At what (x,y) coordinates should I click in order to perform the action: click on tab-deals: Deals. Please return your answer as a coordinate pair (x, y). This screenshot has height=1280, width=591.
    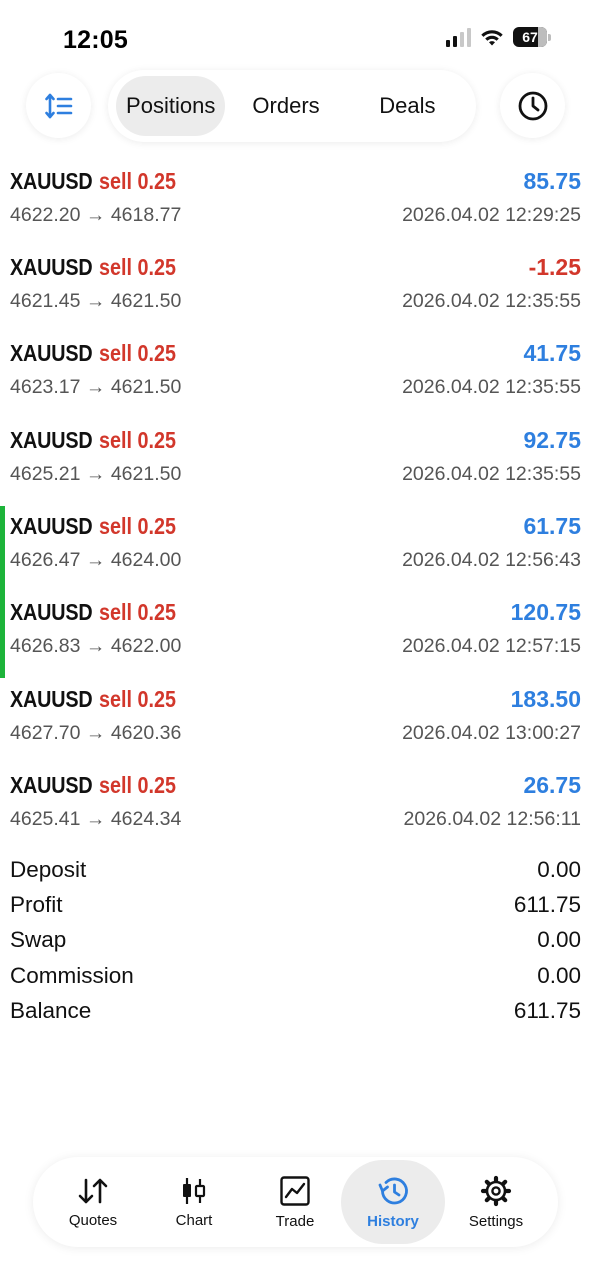
    Looking at the image, I should click on (407, 106).